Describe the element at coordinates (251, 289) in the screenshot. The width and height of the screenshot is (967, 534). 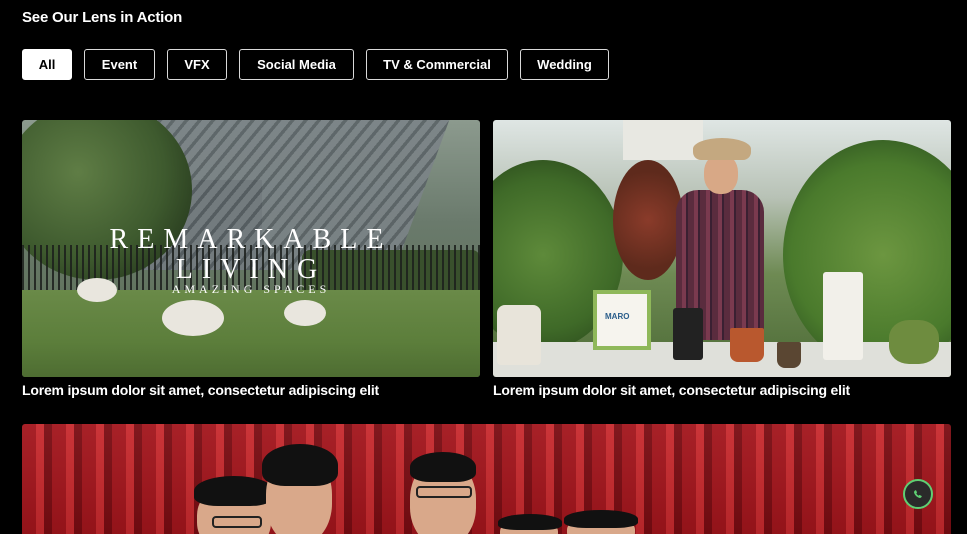
I see `overlay-subtitle: AMAZING SPACES` at that location.